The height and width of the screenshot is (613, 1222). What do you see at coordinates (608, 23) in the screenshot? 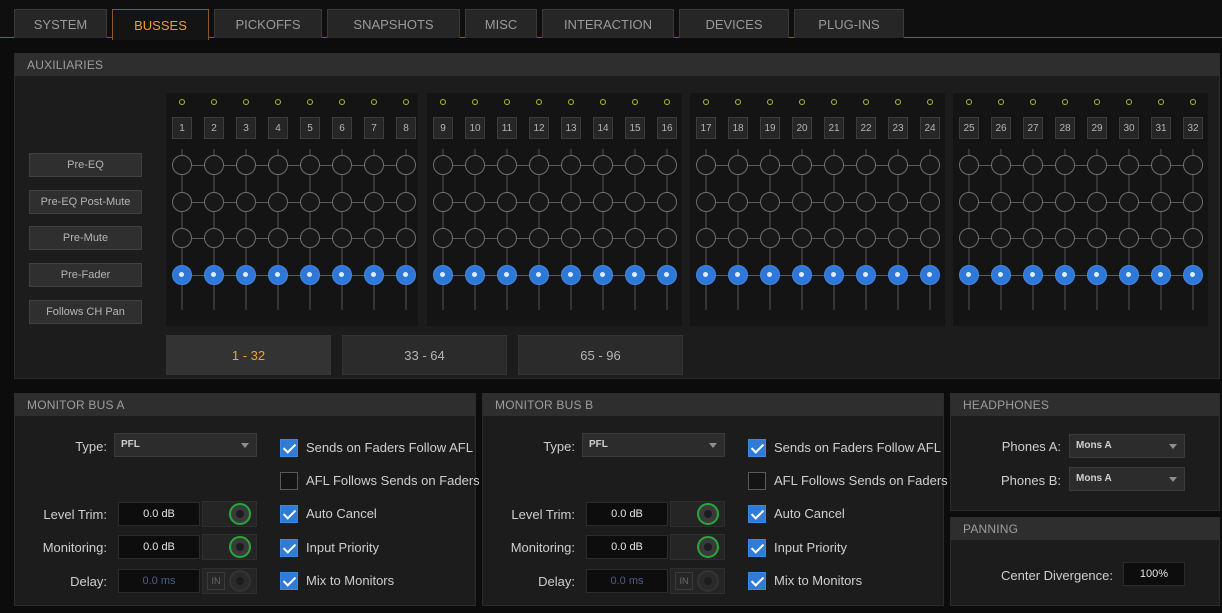
I see `tab-interaction: INTERACTION` at bounding box center [608, 23].